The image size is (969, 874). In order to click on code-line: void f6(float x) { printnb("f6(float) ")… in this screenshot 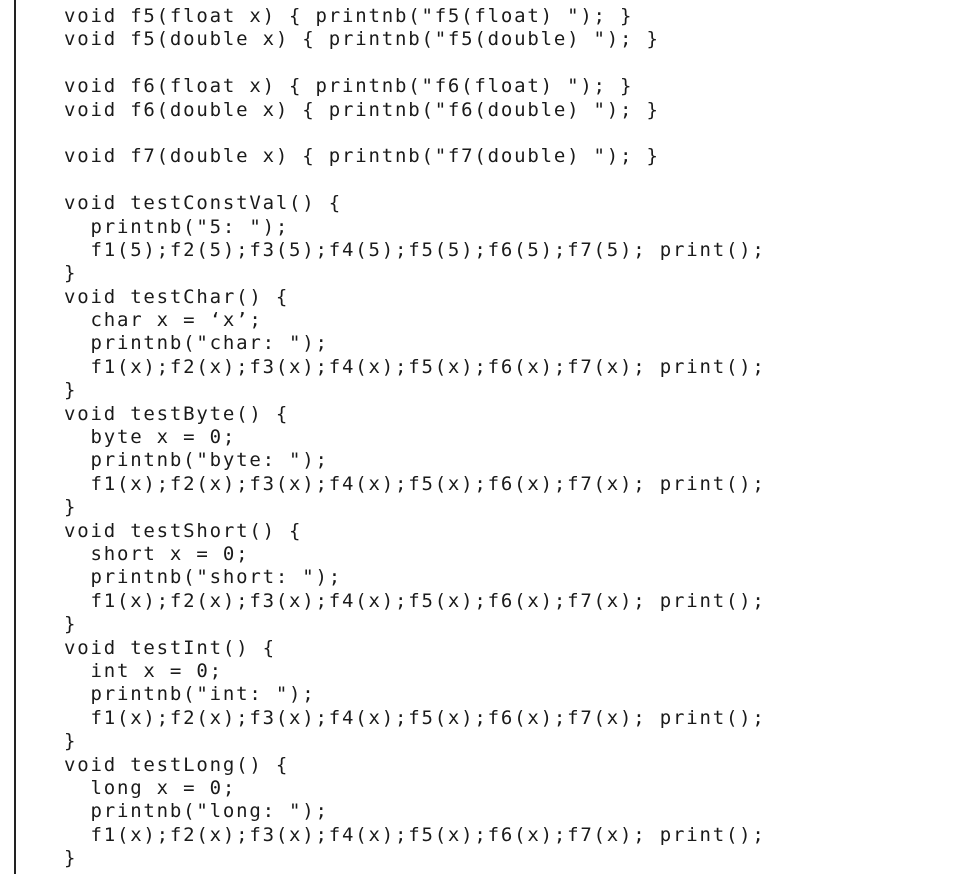, I will do `click(349, 86)`.